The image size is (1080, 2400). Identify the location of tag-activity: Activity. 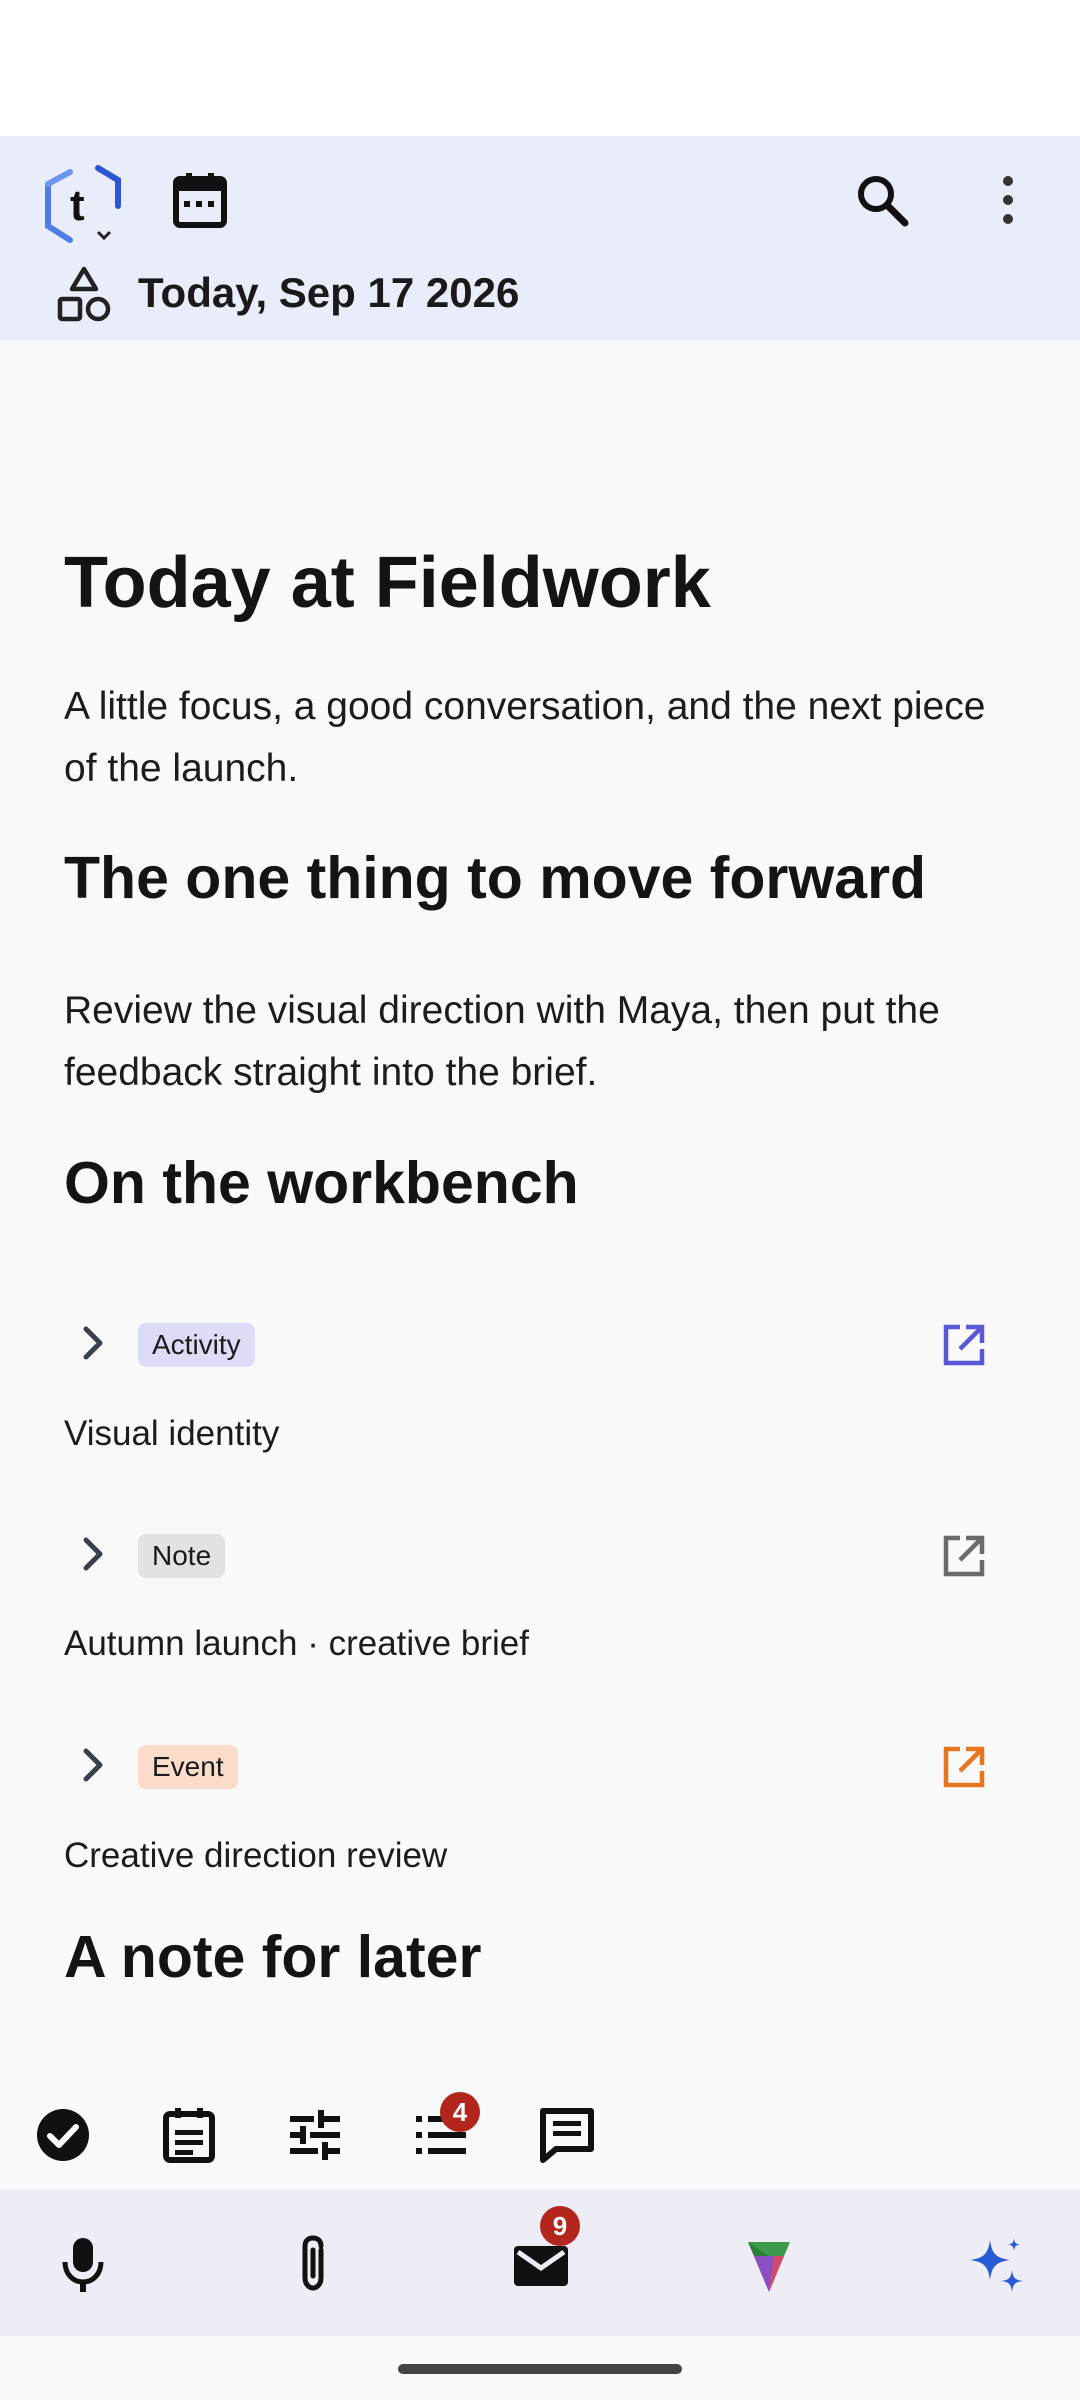
(196, 1345).